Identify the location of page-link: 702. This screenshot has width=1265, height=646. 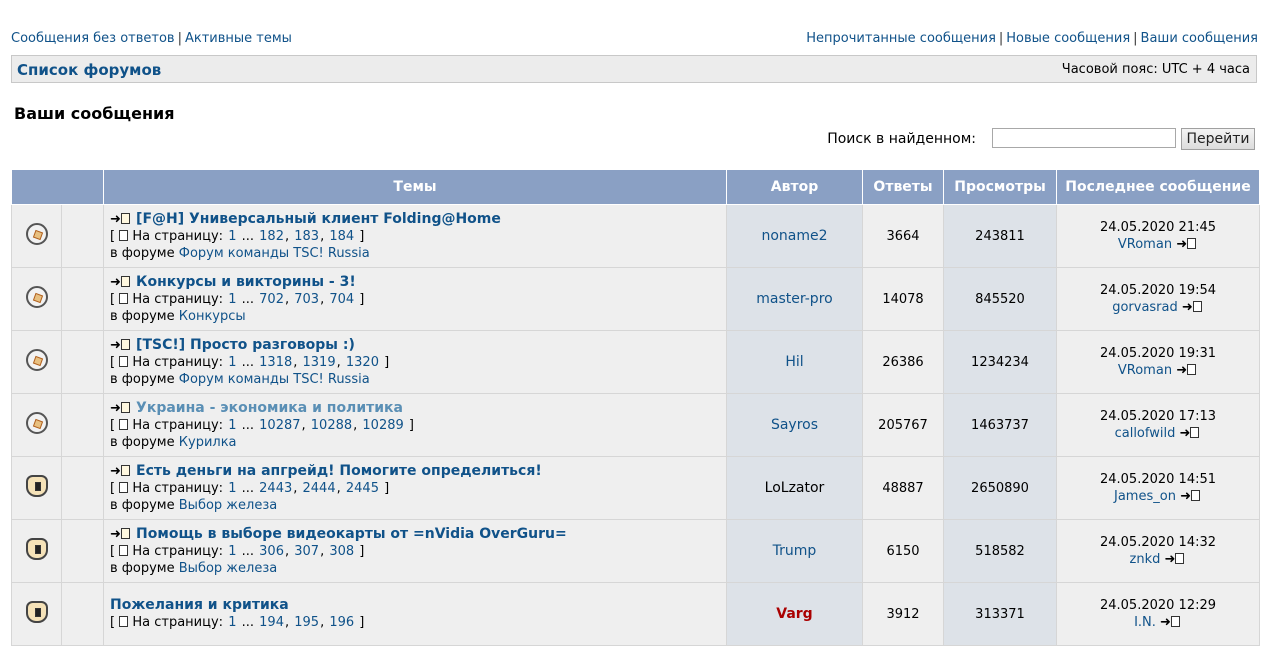
(271, 299).